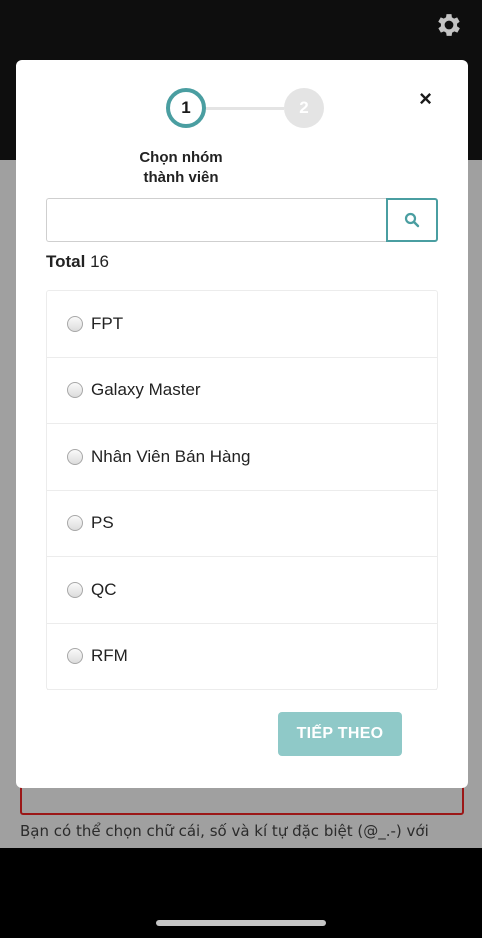  What do you see at coordinates (181, 157) in the screenshot?
I see `step-label-line1: Chọn nhóm` at bounding box center [181, 157].